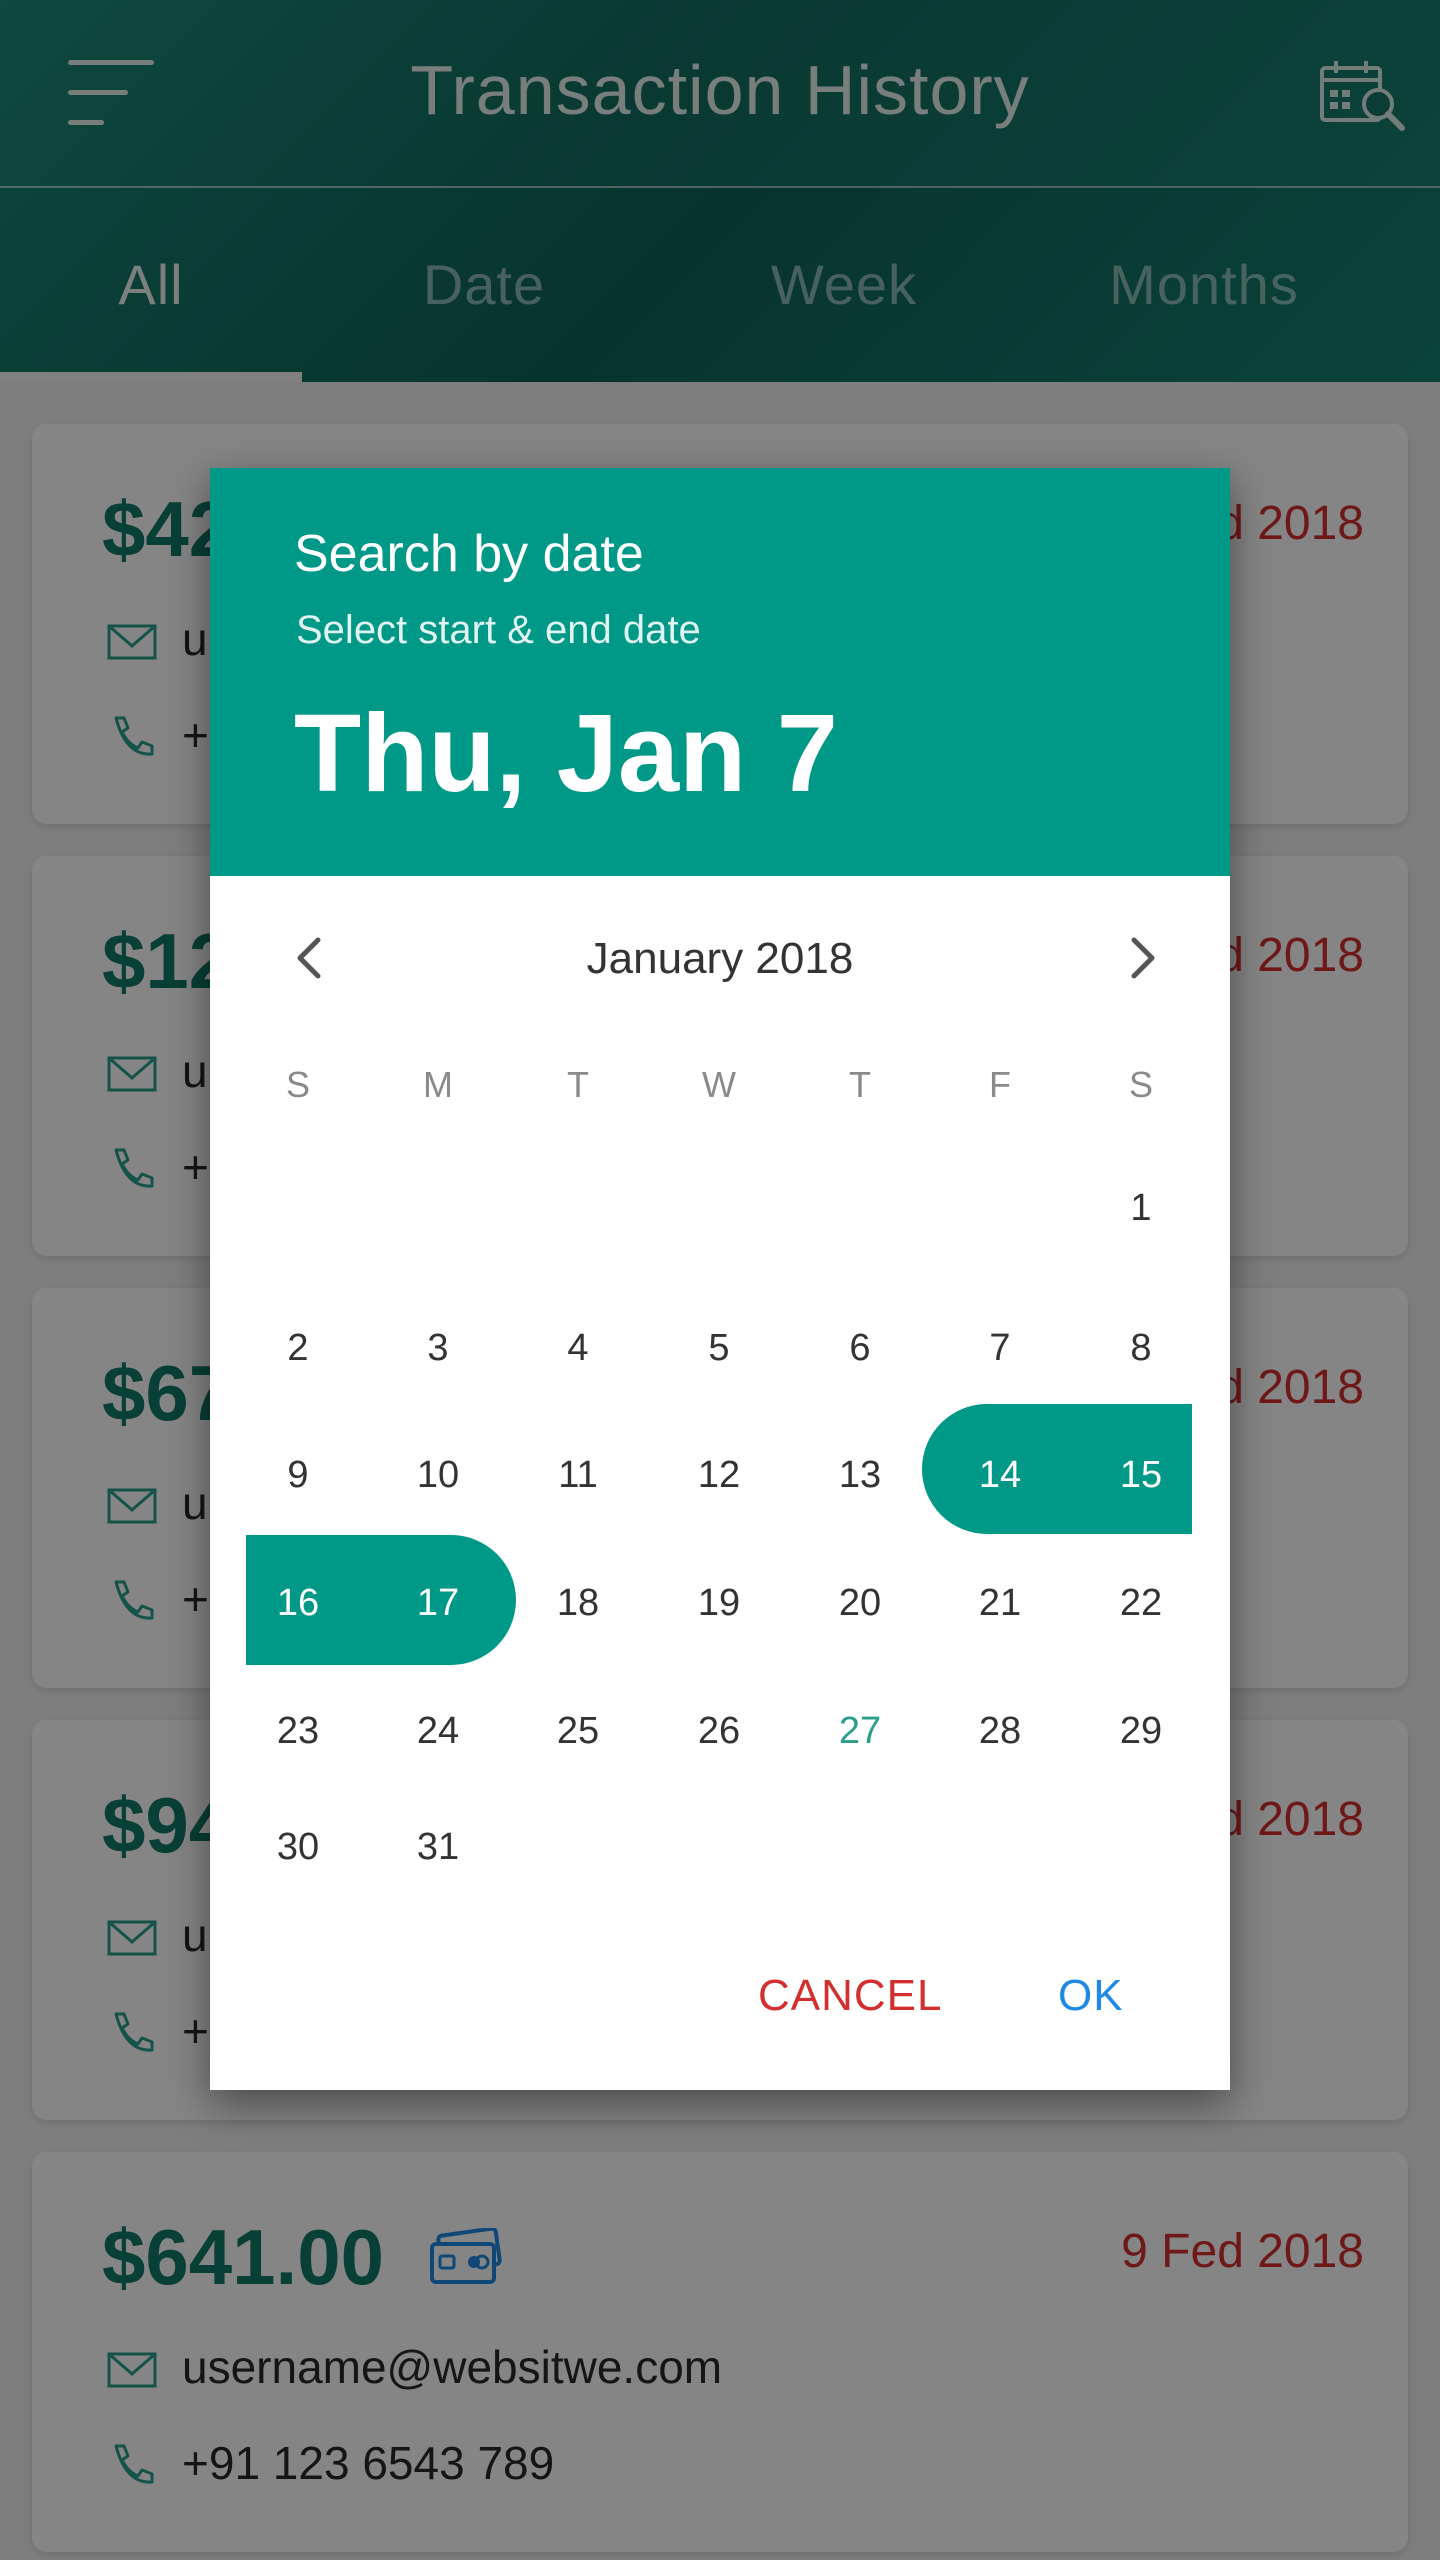 The height and width of the screenshot is (2560, 1440). What do you see at coordinates (1141, 1475) in the screenshot?
I see `calendar-day: 15` at bounding box center [1141, 1475].